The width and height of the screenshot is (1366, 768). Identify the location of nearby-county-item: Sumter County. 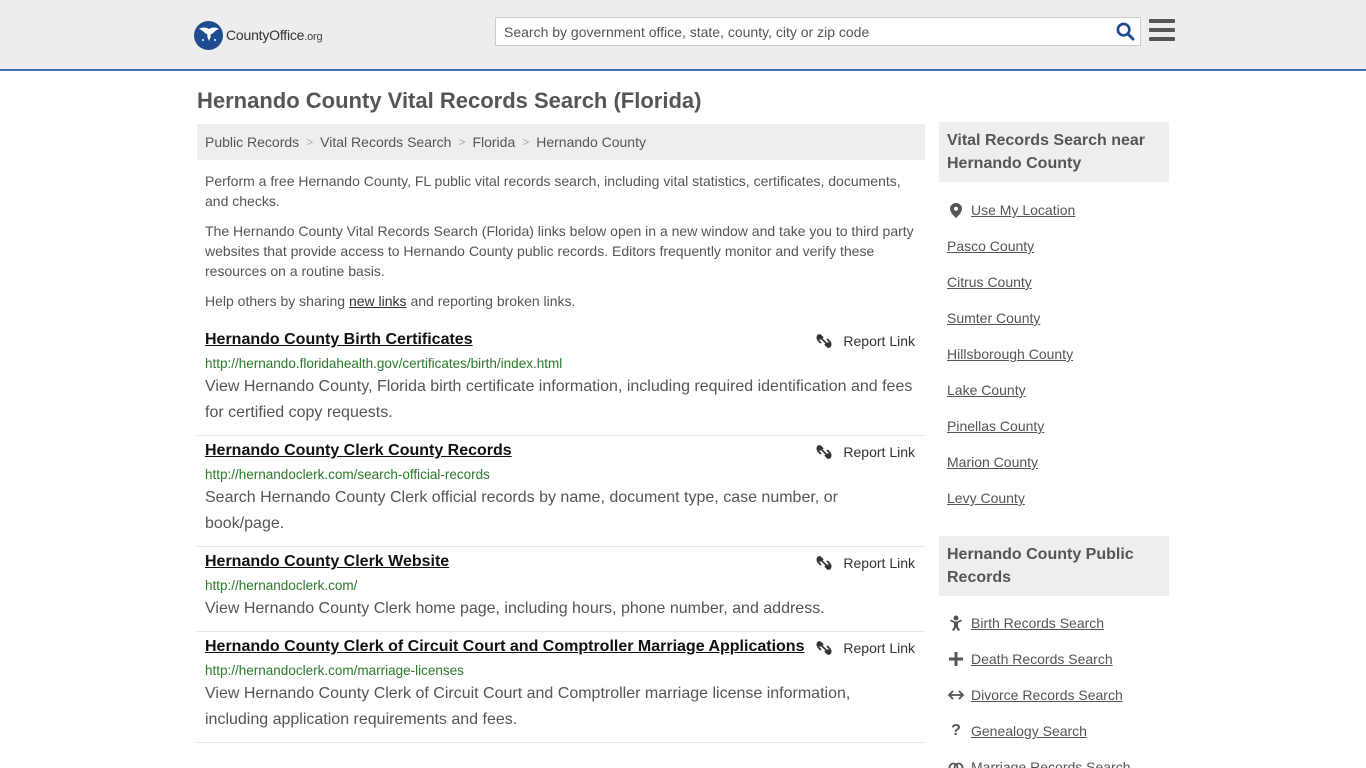
(1058, 318).